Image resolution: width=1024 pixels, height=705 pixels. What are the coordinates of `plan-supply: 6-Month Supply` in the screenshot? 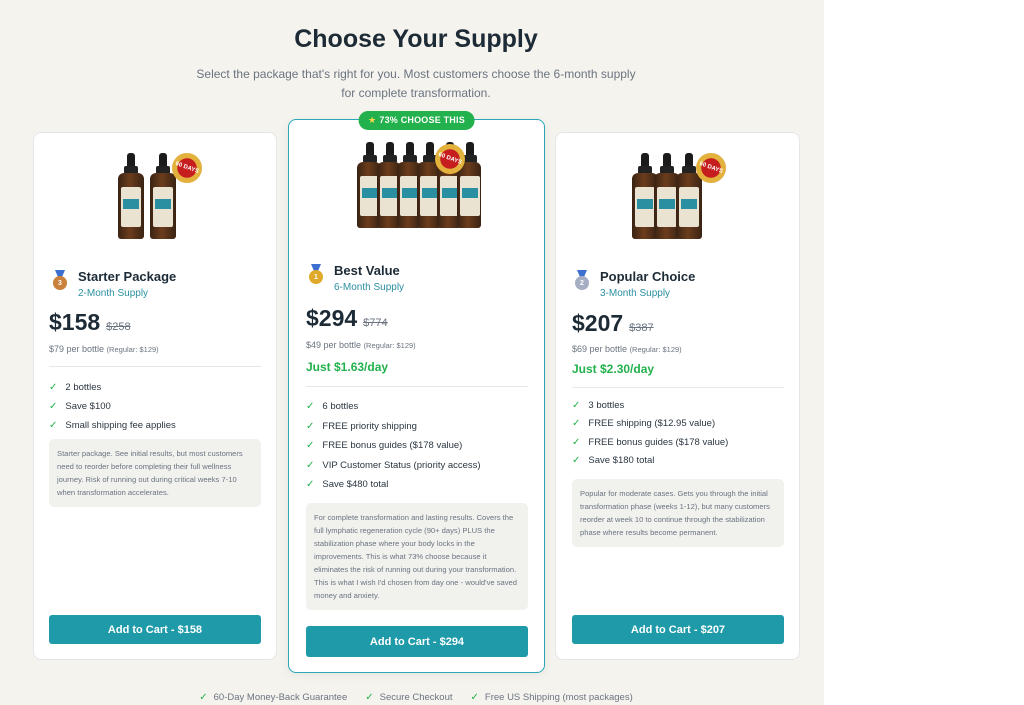 It's located at (369, 287).